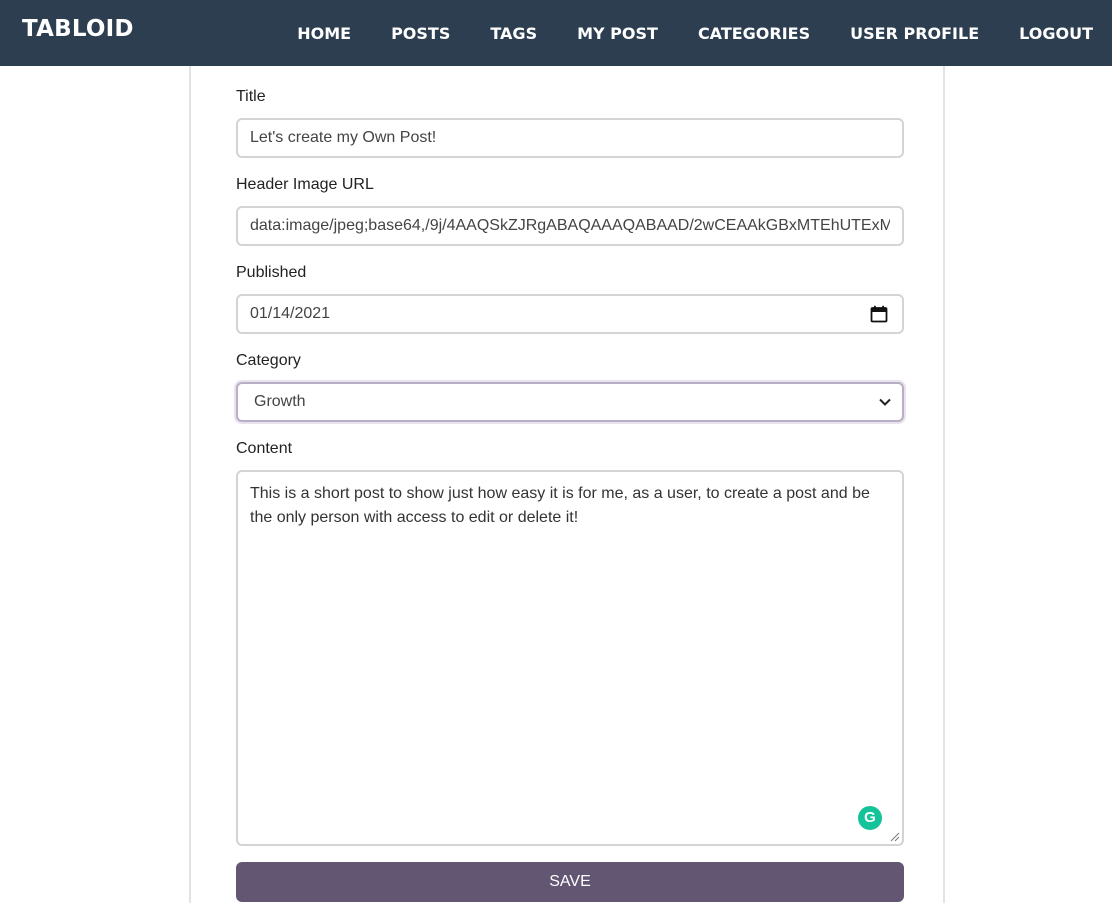  I want to click on nav-logout-link: LOGOUT, so click(1056, 33).